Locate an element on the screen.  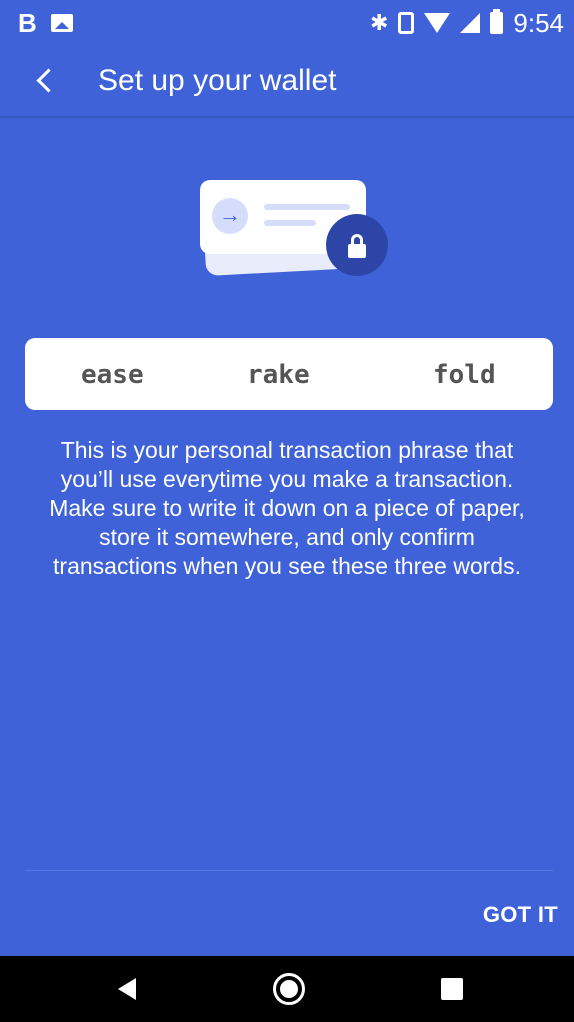
nav-recents-icon is located at coordinates (452, 989).